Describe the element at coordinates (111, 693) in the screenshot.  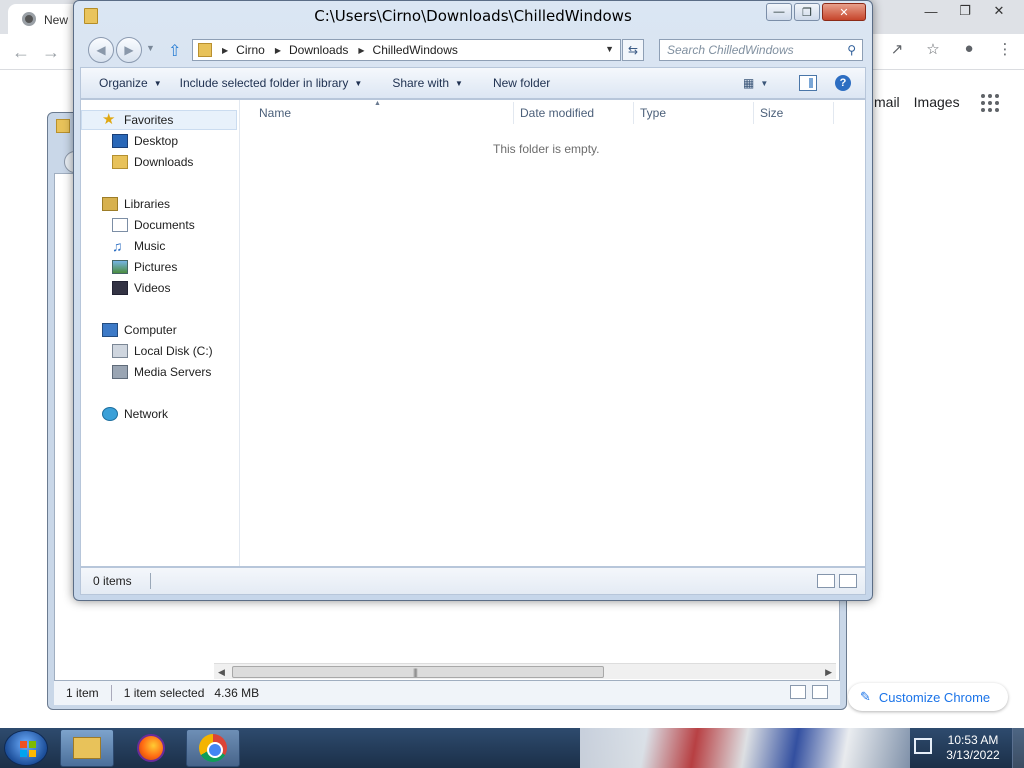
I see `status-divider` at that location.